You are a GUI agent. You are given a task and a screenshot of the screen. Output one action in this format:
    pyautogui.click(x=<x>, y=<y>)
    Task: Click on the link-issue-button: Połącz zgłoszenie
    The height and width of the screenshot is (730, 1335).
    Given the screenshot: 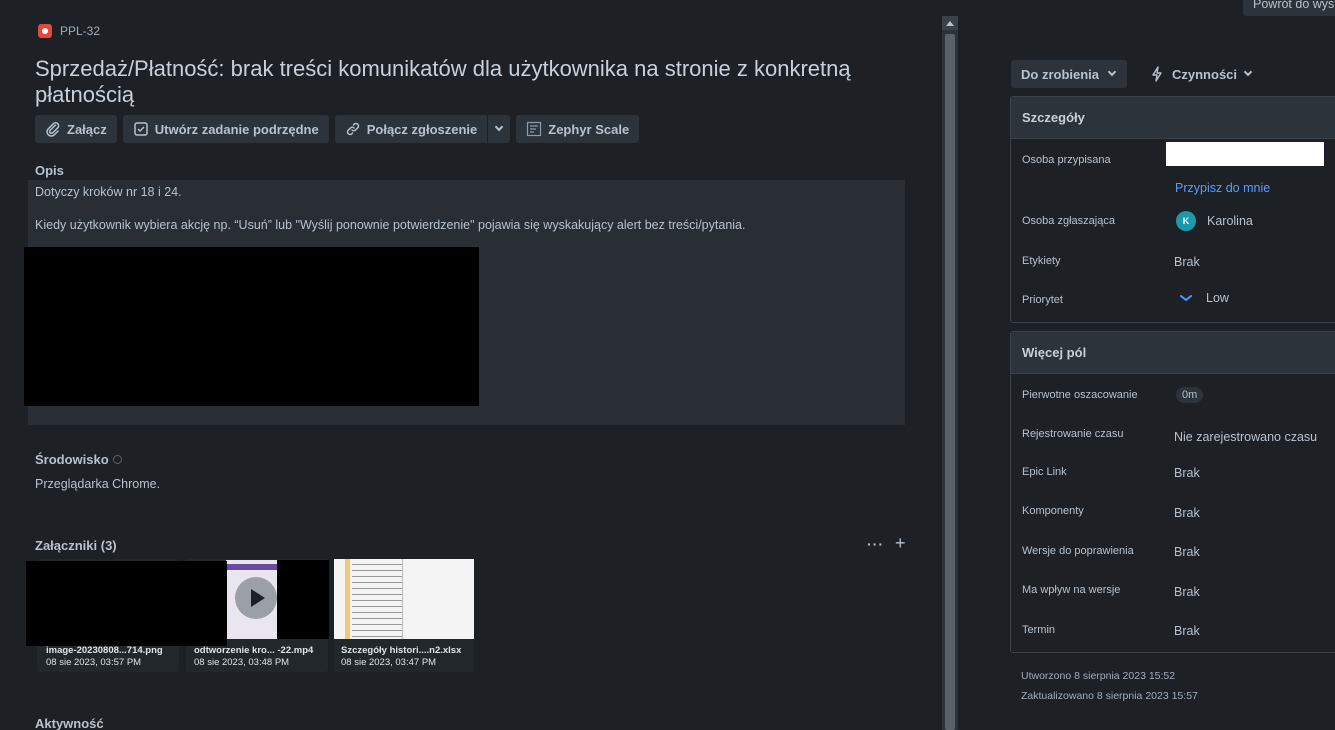 What is the action you would take?
    pyautogui.click(x=411, y=129)
    